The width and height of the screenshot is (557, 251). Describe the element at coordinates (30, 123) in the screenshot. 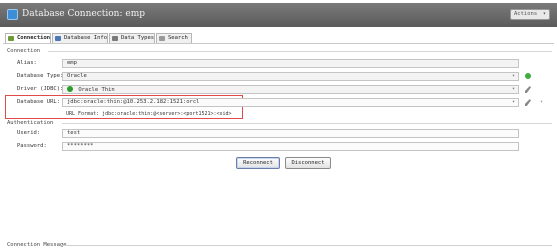

I see `section-authentication-title: Authentication` at that location.